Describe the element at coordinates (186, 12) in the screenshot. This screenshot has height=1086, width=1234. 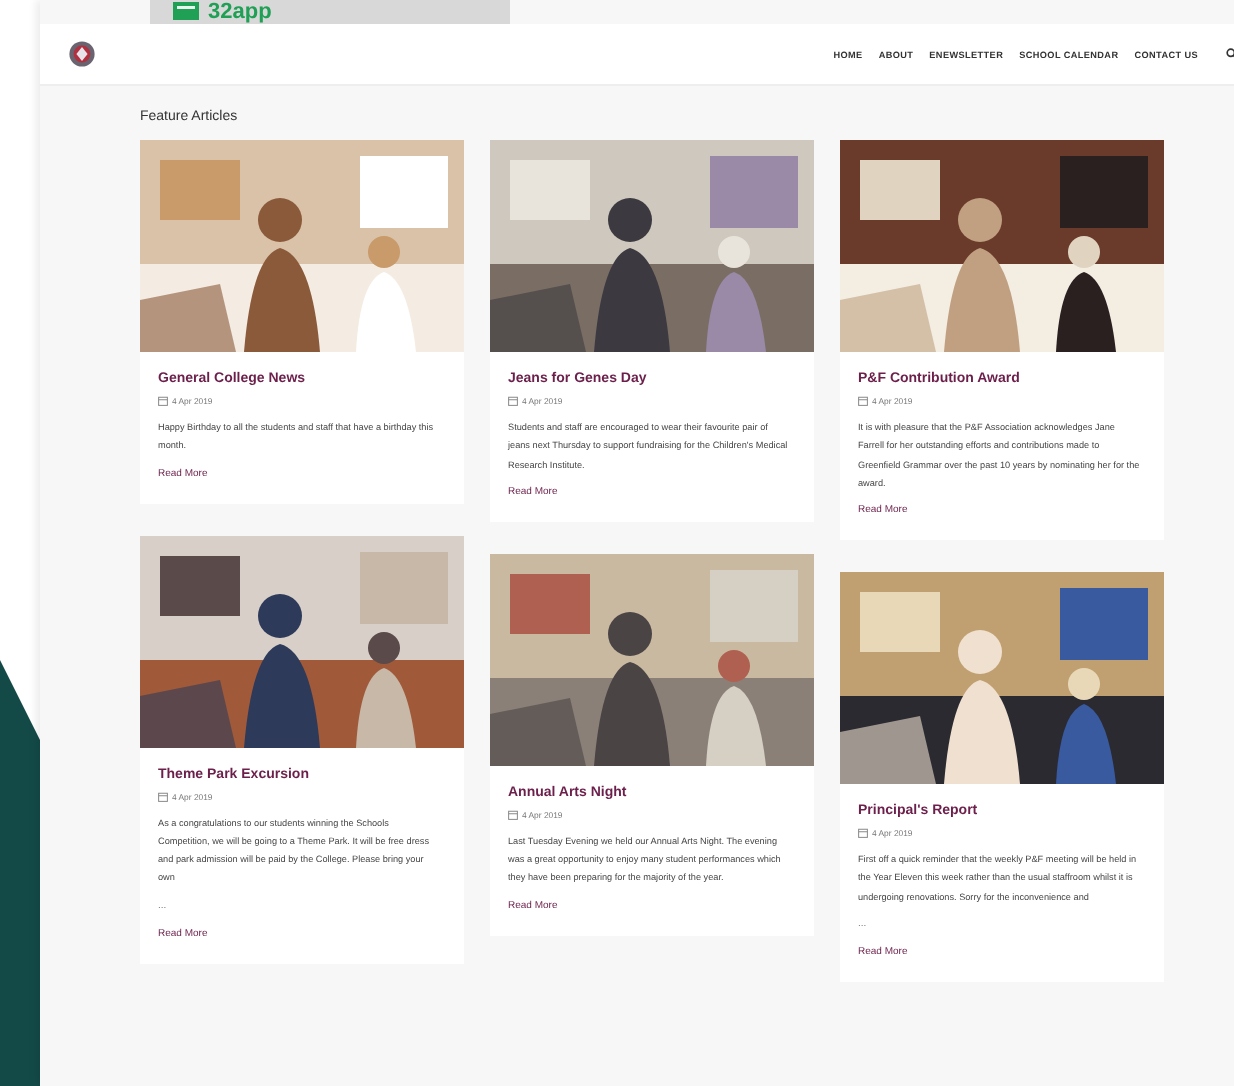
I see `document-icon` at that location.